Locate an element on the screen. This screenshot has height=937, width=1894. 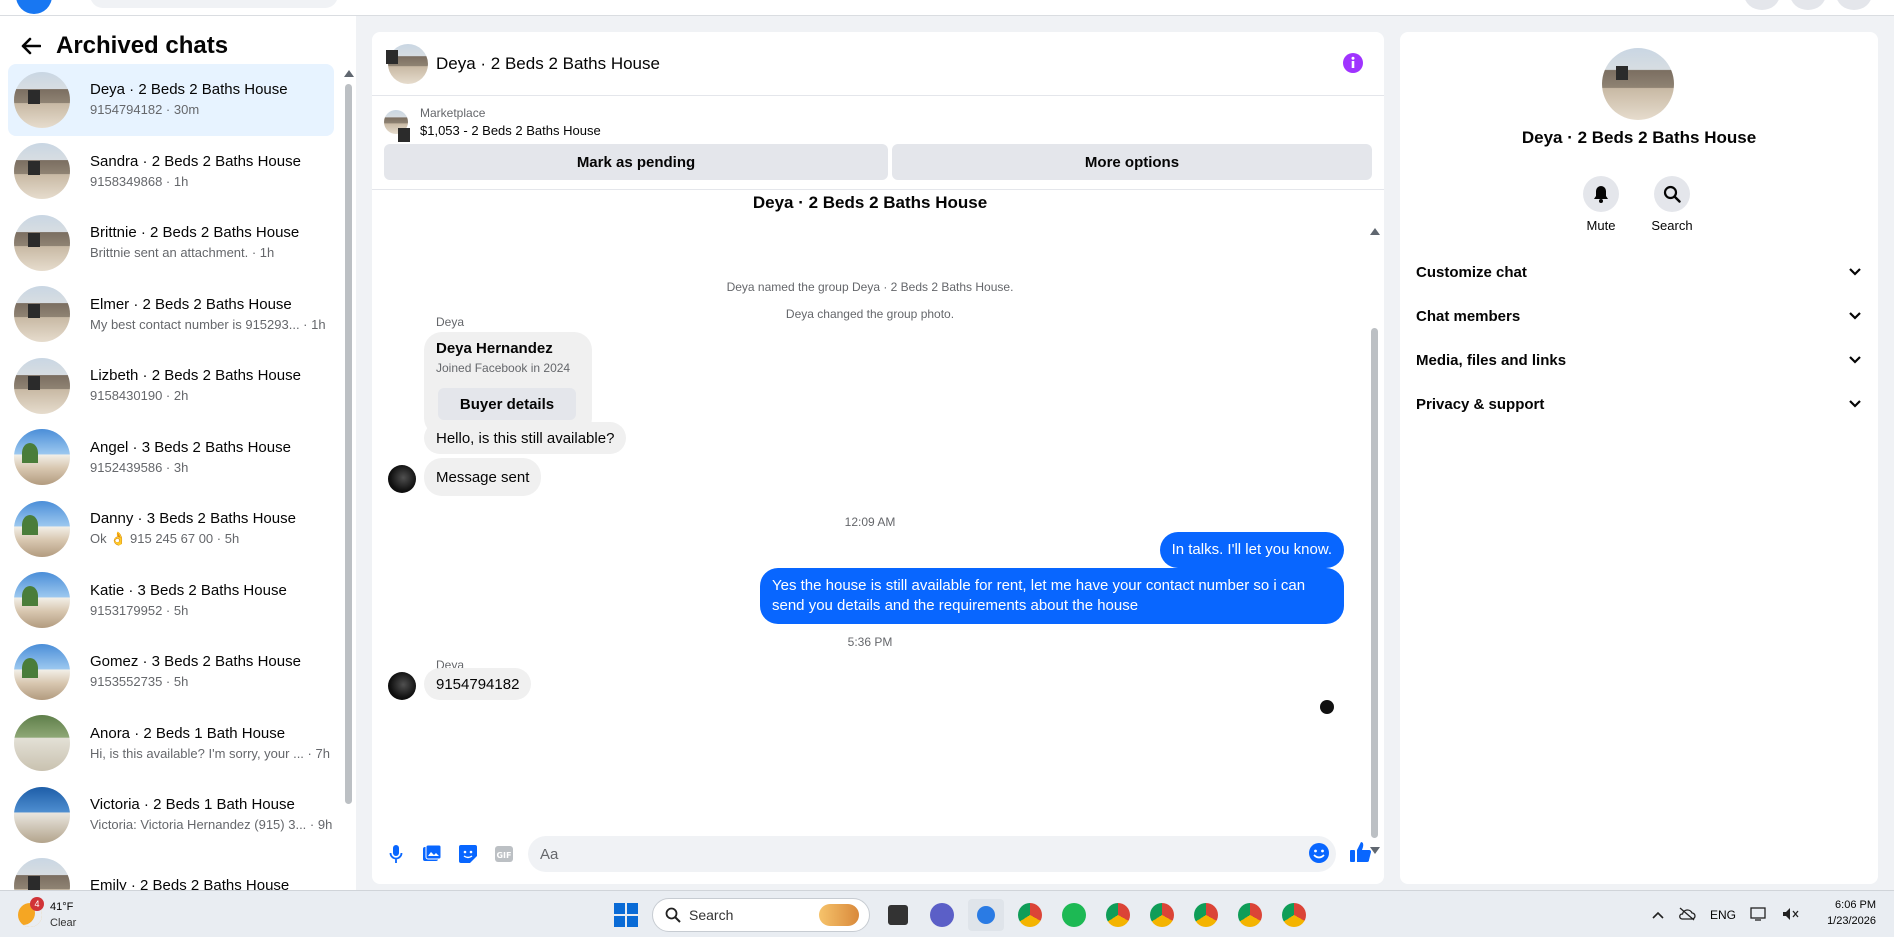
sidebar-scrollbar is located at coordinates (349, 440).